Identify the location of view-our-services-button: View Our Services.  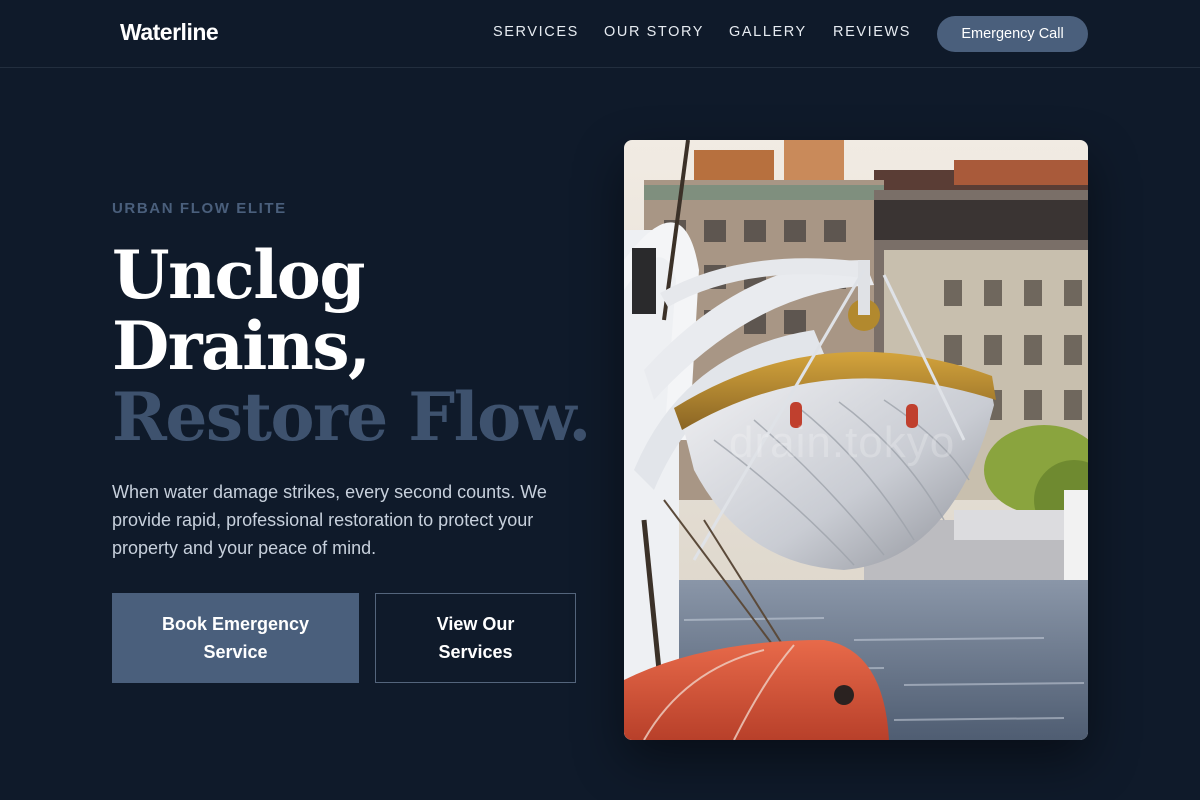
(475, 638).